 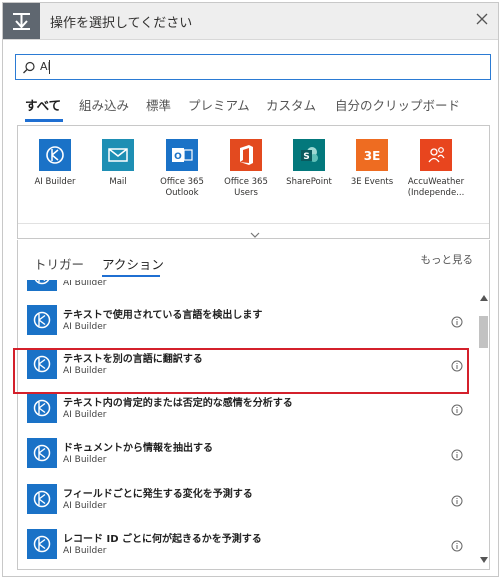 What do you see at coordinates (182, 187) in the screenshot?
I see `connector-label: Office 365 Outlook` at bounding box center [182, 187].